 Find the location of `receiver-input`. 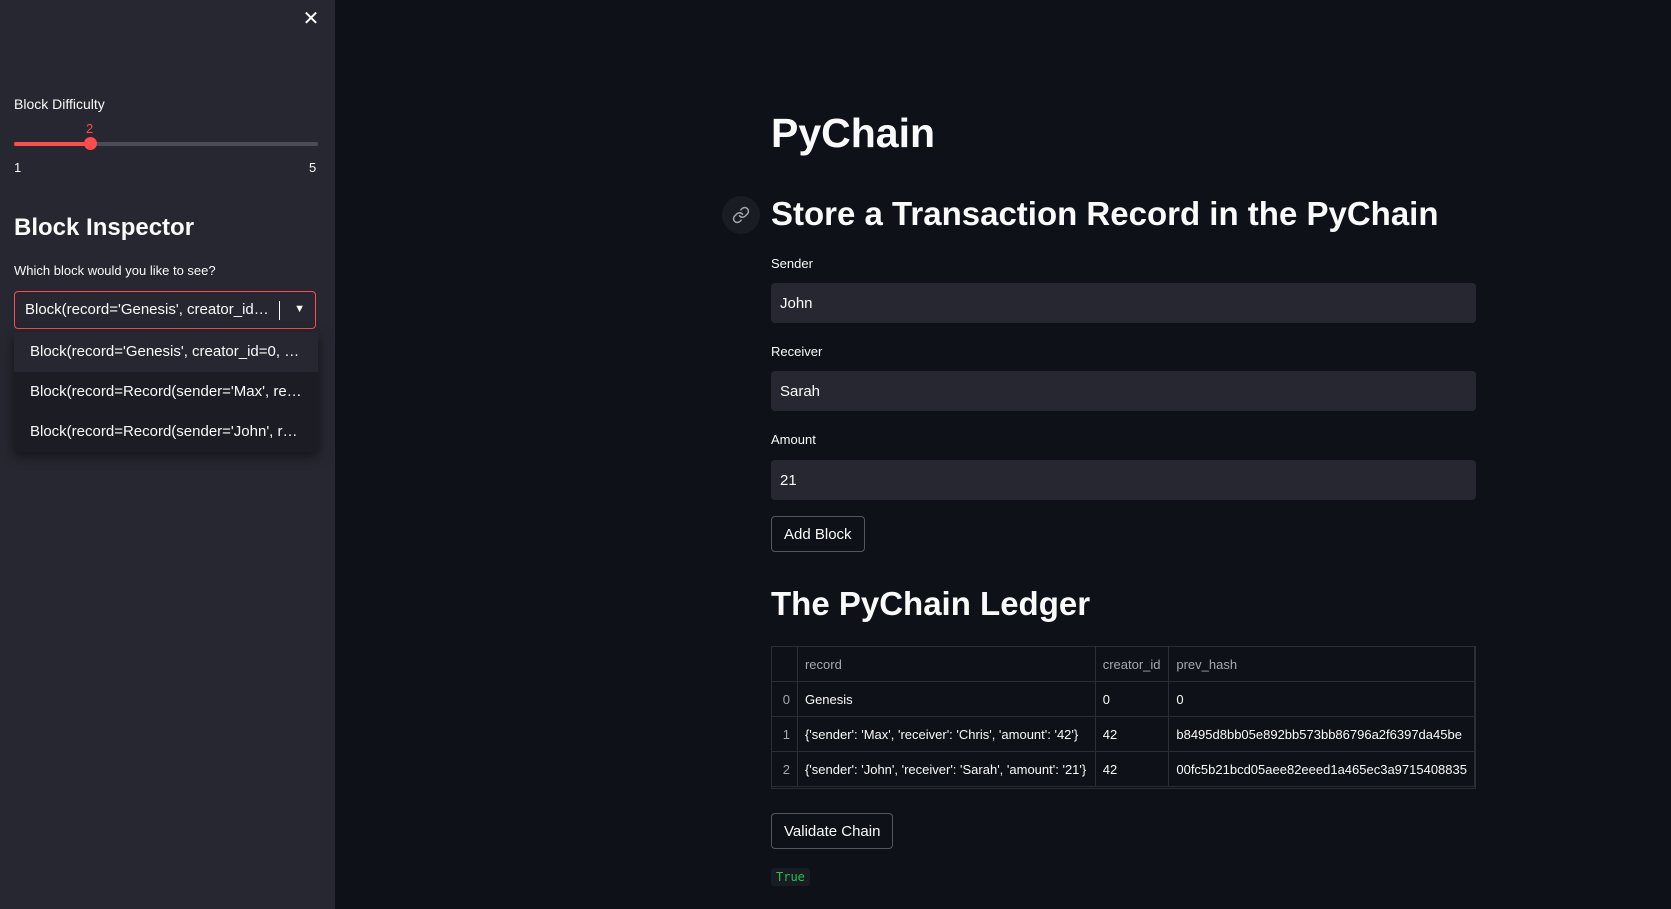

receiver-input is located at coordinates (1123, 391).